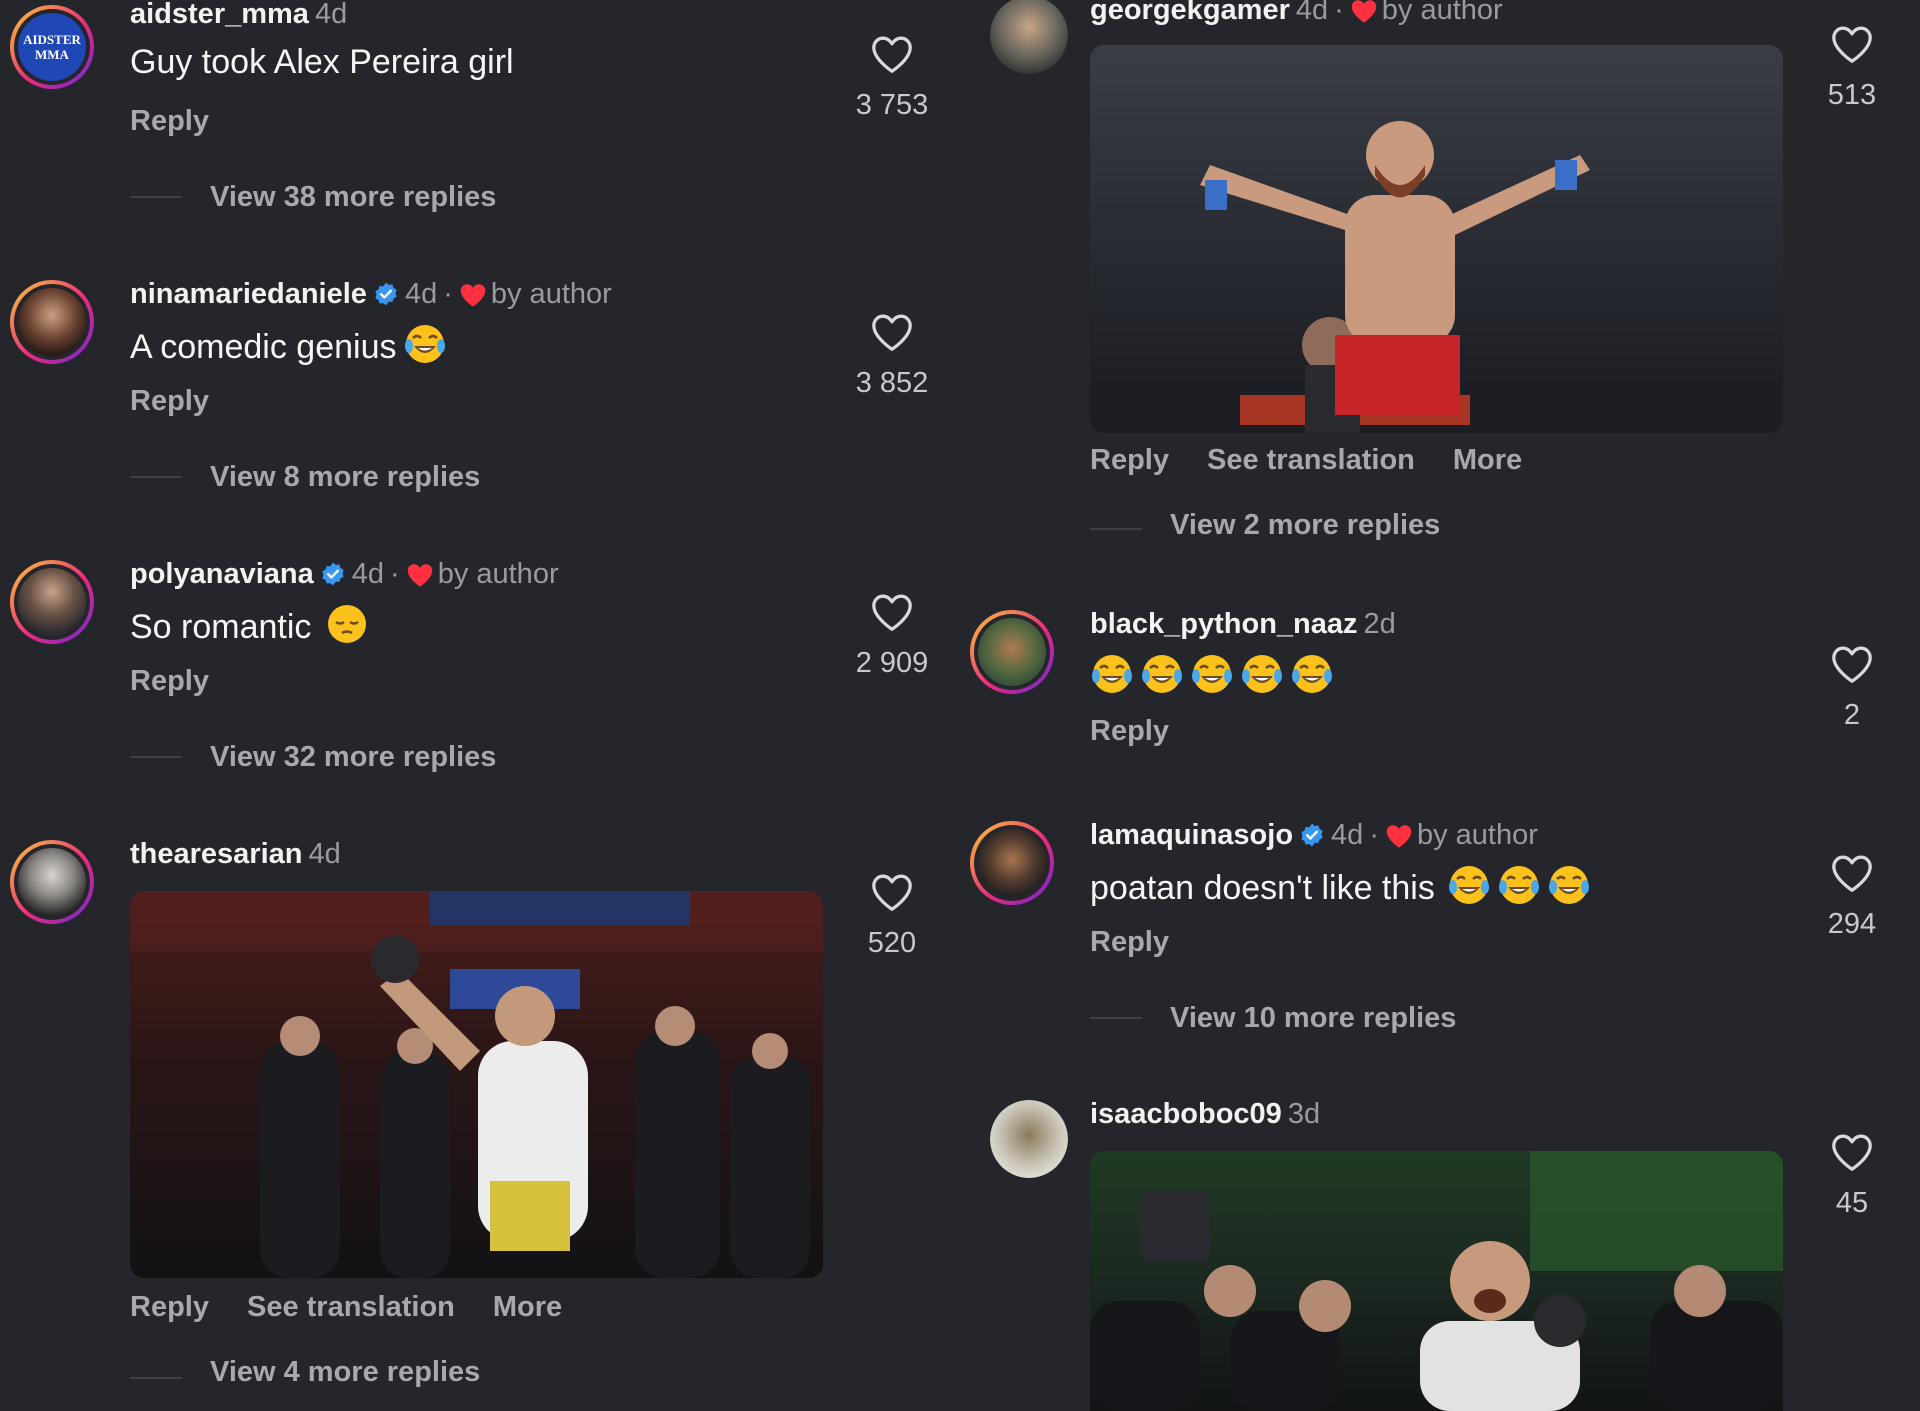  I want to click on comment-header: lamaquinasojo 4d · by author, so click(1314, 835).